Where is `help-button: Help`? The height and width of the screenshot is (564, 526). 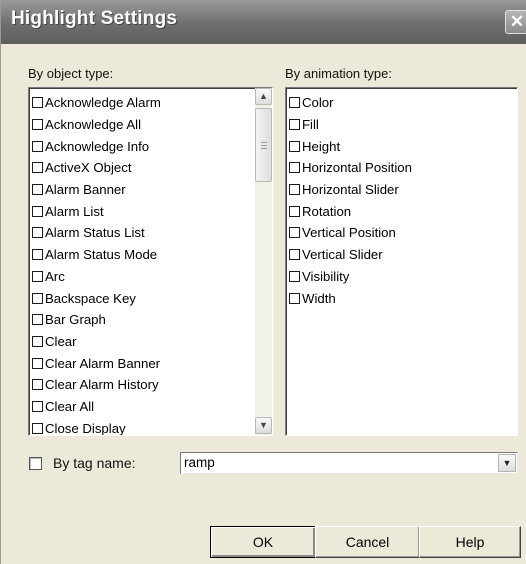 help-button: Help is located at coordinates (470, 542).